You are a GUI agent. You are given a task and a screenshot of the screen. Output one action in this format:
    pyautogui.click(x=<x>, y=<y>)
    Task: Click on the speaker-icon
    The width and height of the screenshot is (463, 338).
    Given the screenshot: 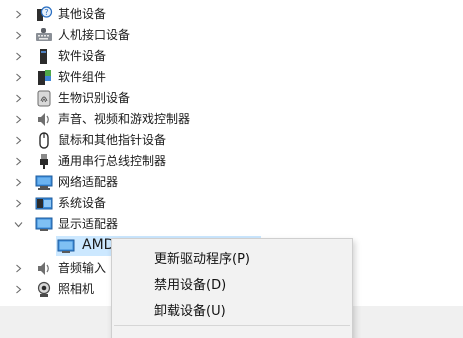 What is the action you would take?
    pyautogui.click(x=44, y=119)
    